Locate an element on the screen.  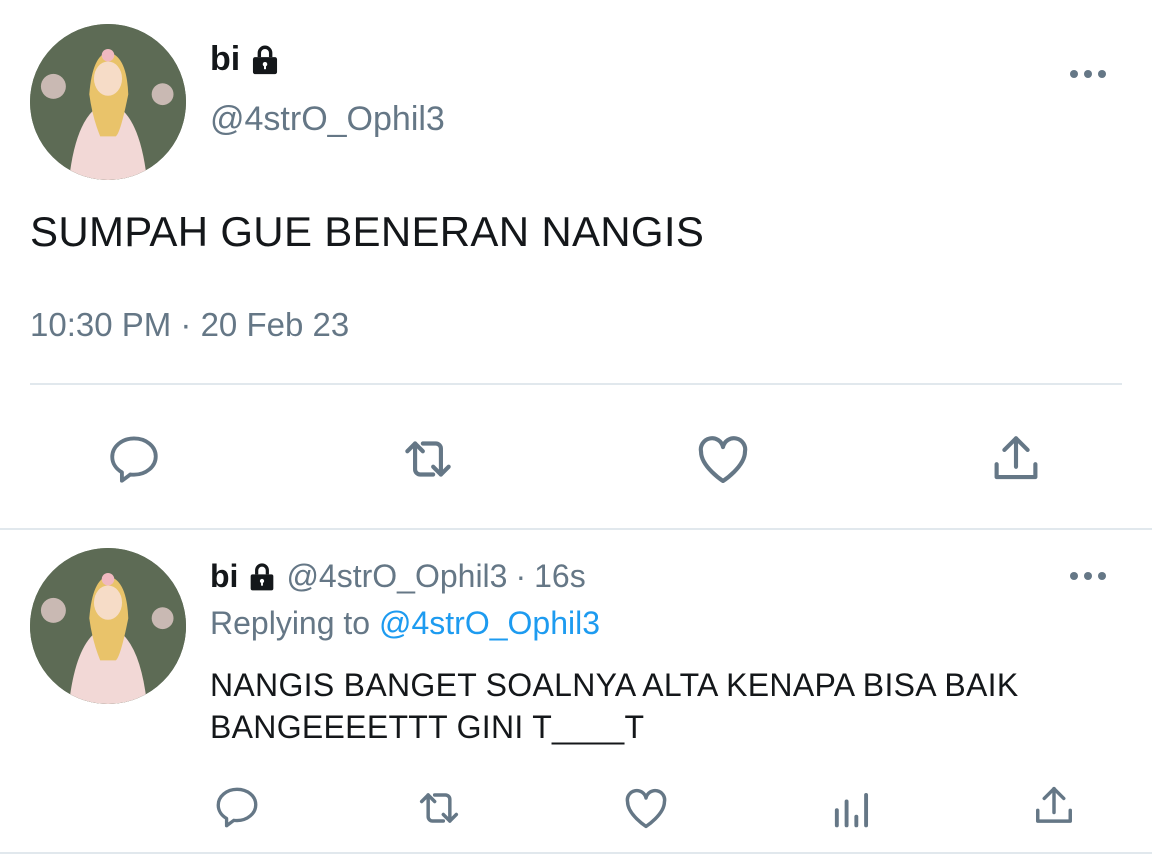
divider is located at coordinates (576, 384).